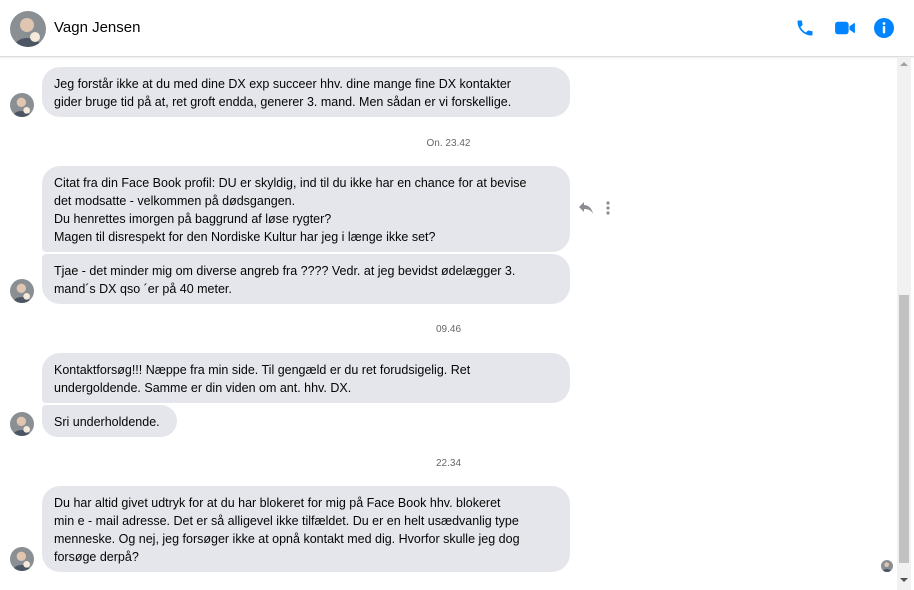  I want to click on more-options-icon, so click(608, 208).